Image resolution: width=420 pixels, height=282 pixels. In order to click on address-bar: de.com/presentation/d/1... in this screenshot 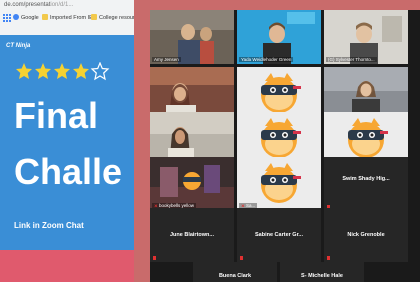, I will do `click(38, 5)`.